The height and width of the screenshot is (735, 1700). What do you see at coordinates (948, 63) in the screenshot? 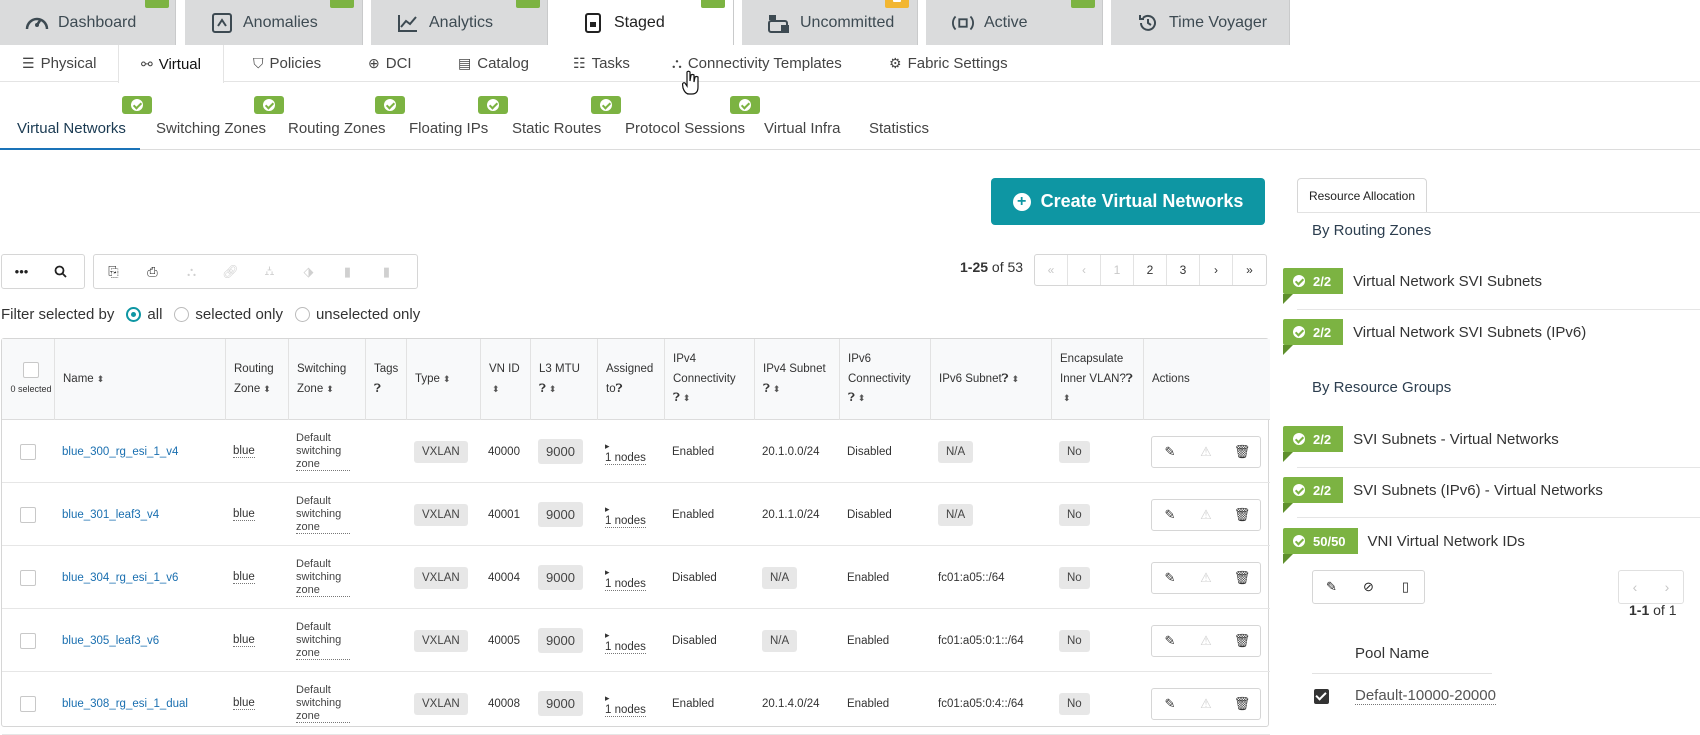
I see `nav-fabric-settings: ⚙ Fabric Settings` at bounding box center [948, 63].